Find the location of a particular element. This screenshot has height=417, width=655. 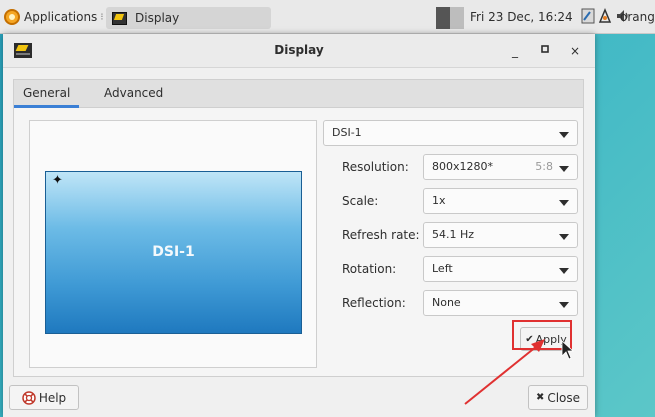

close-button: ✖ Close is located at coordinates (558, 397).